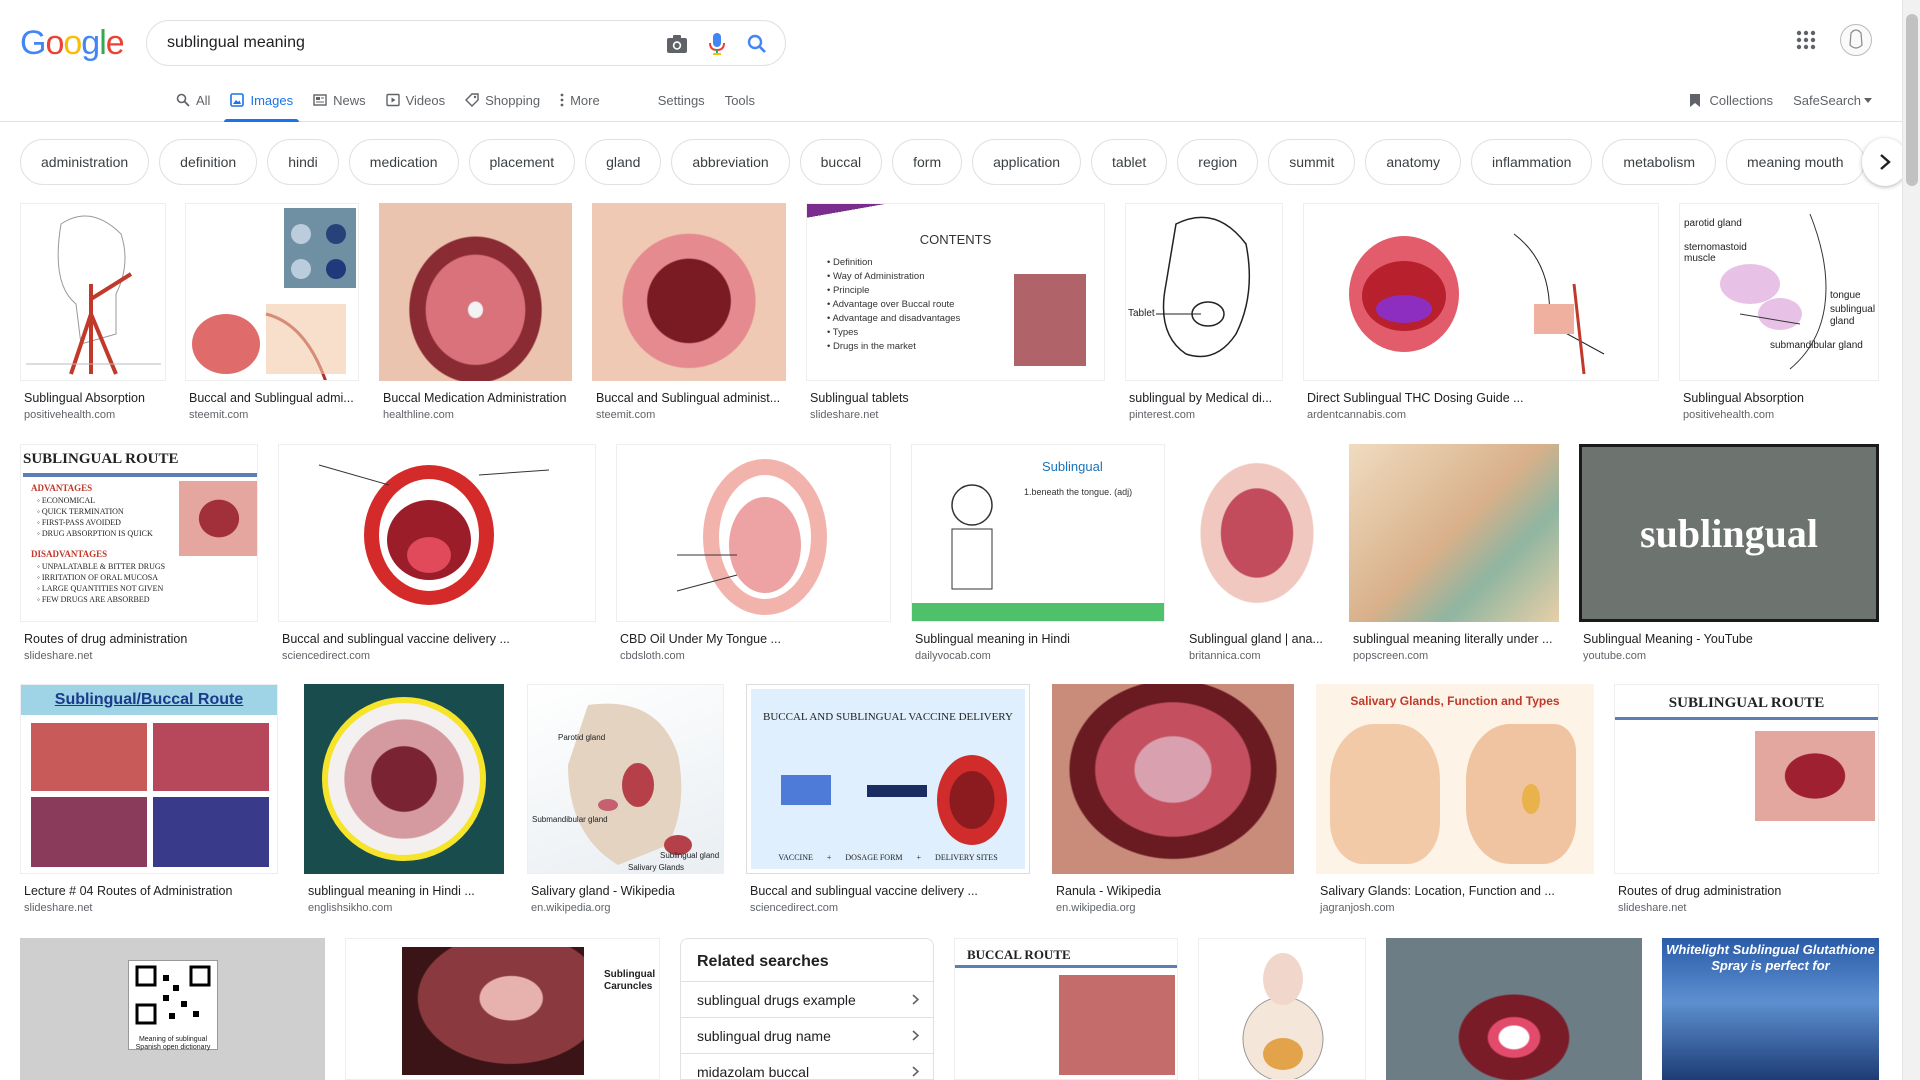 This screenshot has height=1080, width=1920. I want to click on chip-meaning-mouth: meaning mouth, so click(1795, 162).